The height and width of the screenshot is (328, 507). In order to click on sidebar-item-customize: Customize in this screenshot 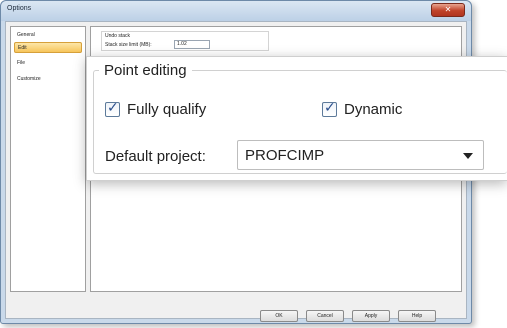, I will do `click(48, 79)`.